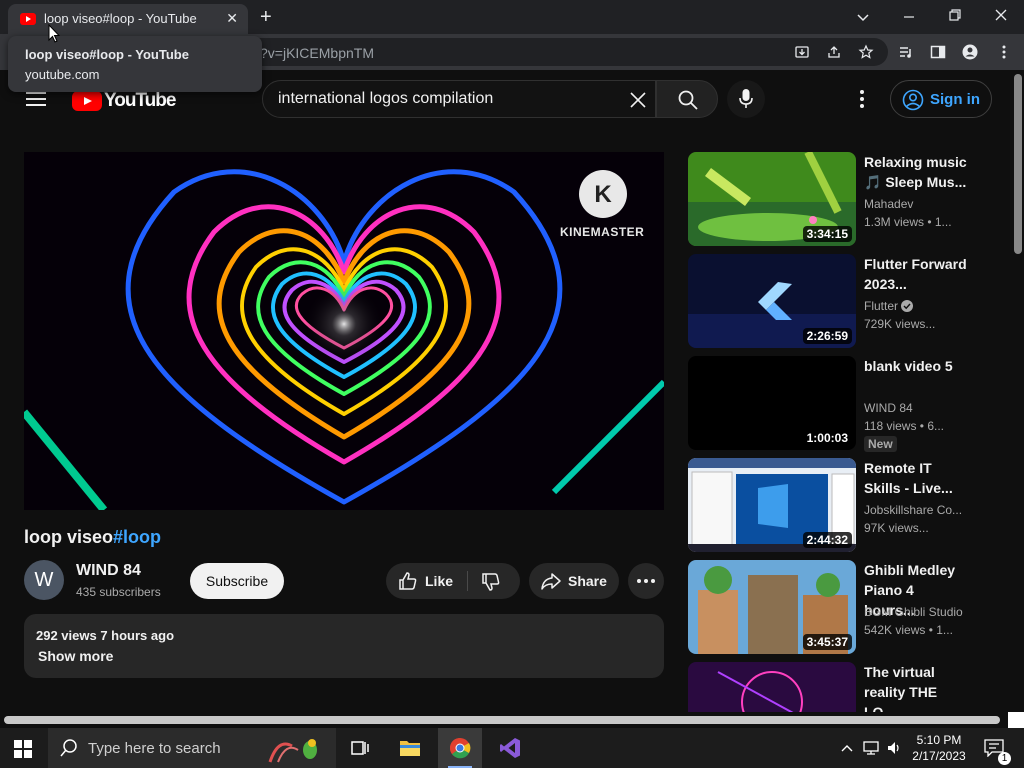 Image resolution: width=1024 pixels, height=768 pixels. I want to click on tab-close-icon: ✕, so click(232, 18).